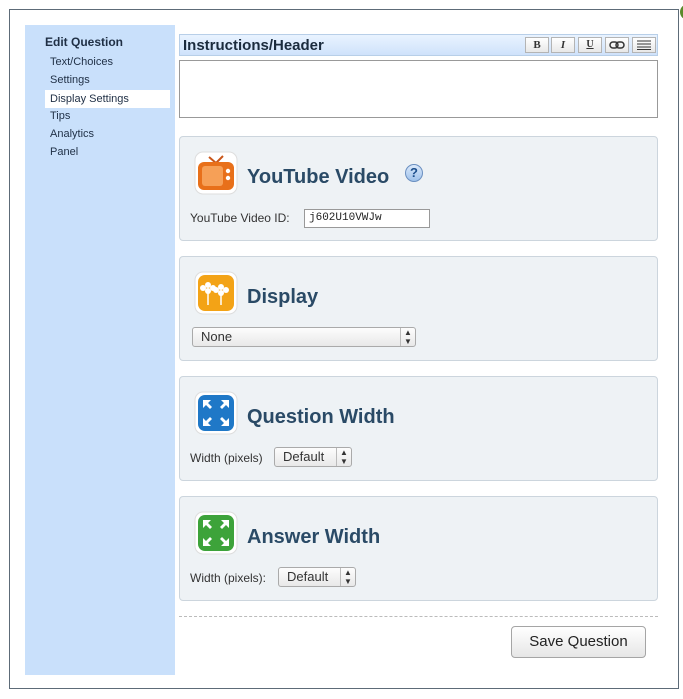 The image size is (683, 699). I want to click on question-width-select: Default ▲ ▼, so click(313, 457).